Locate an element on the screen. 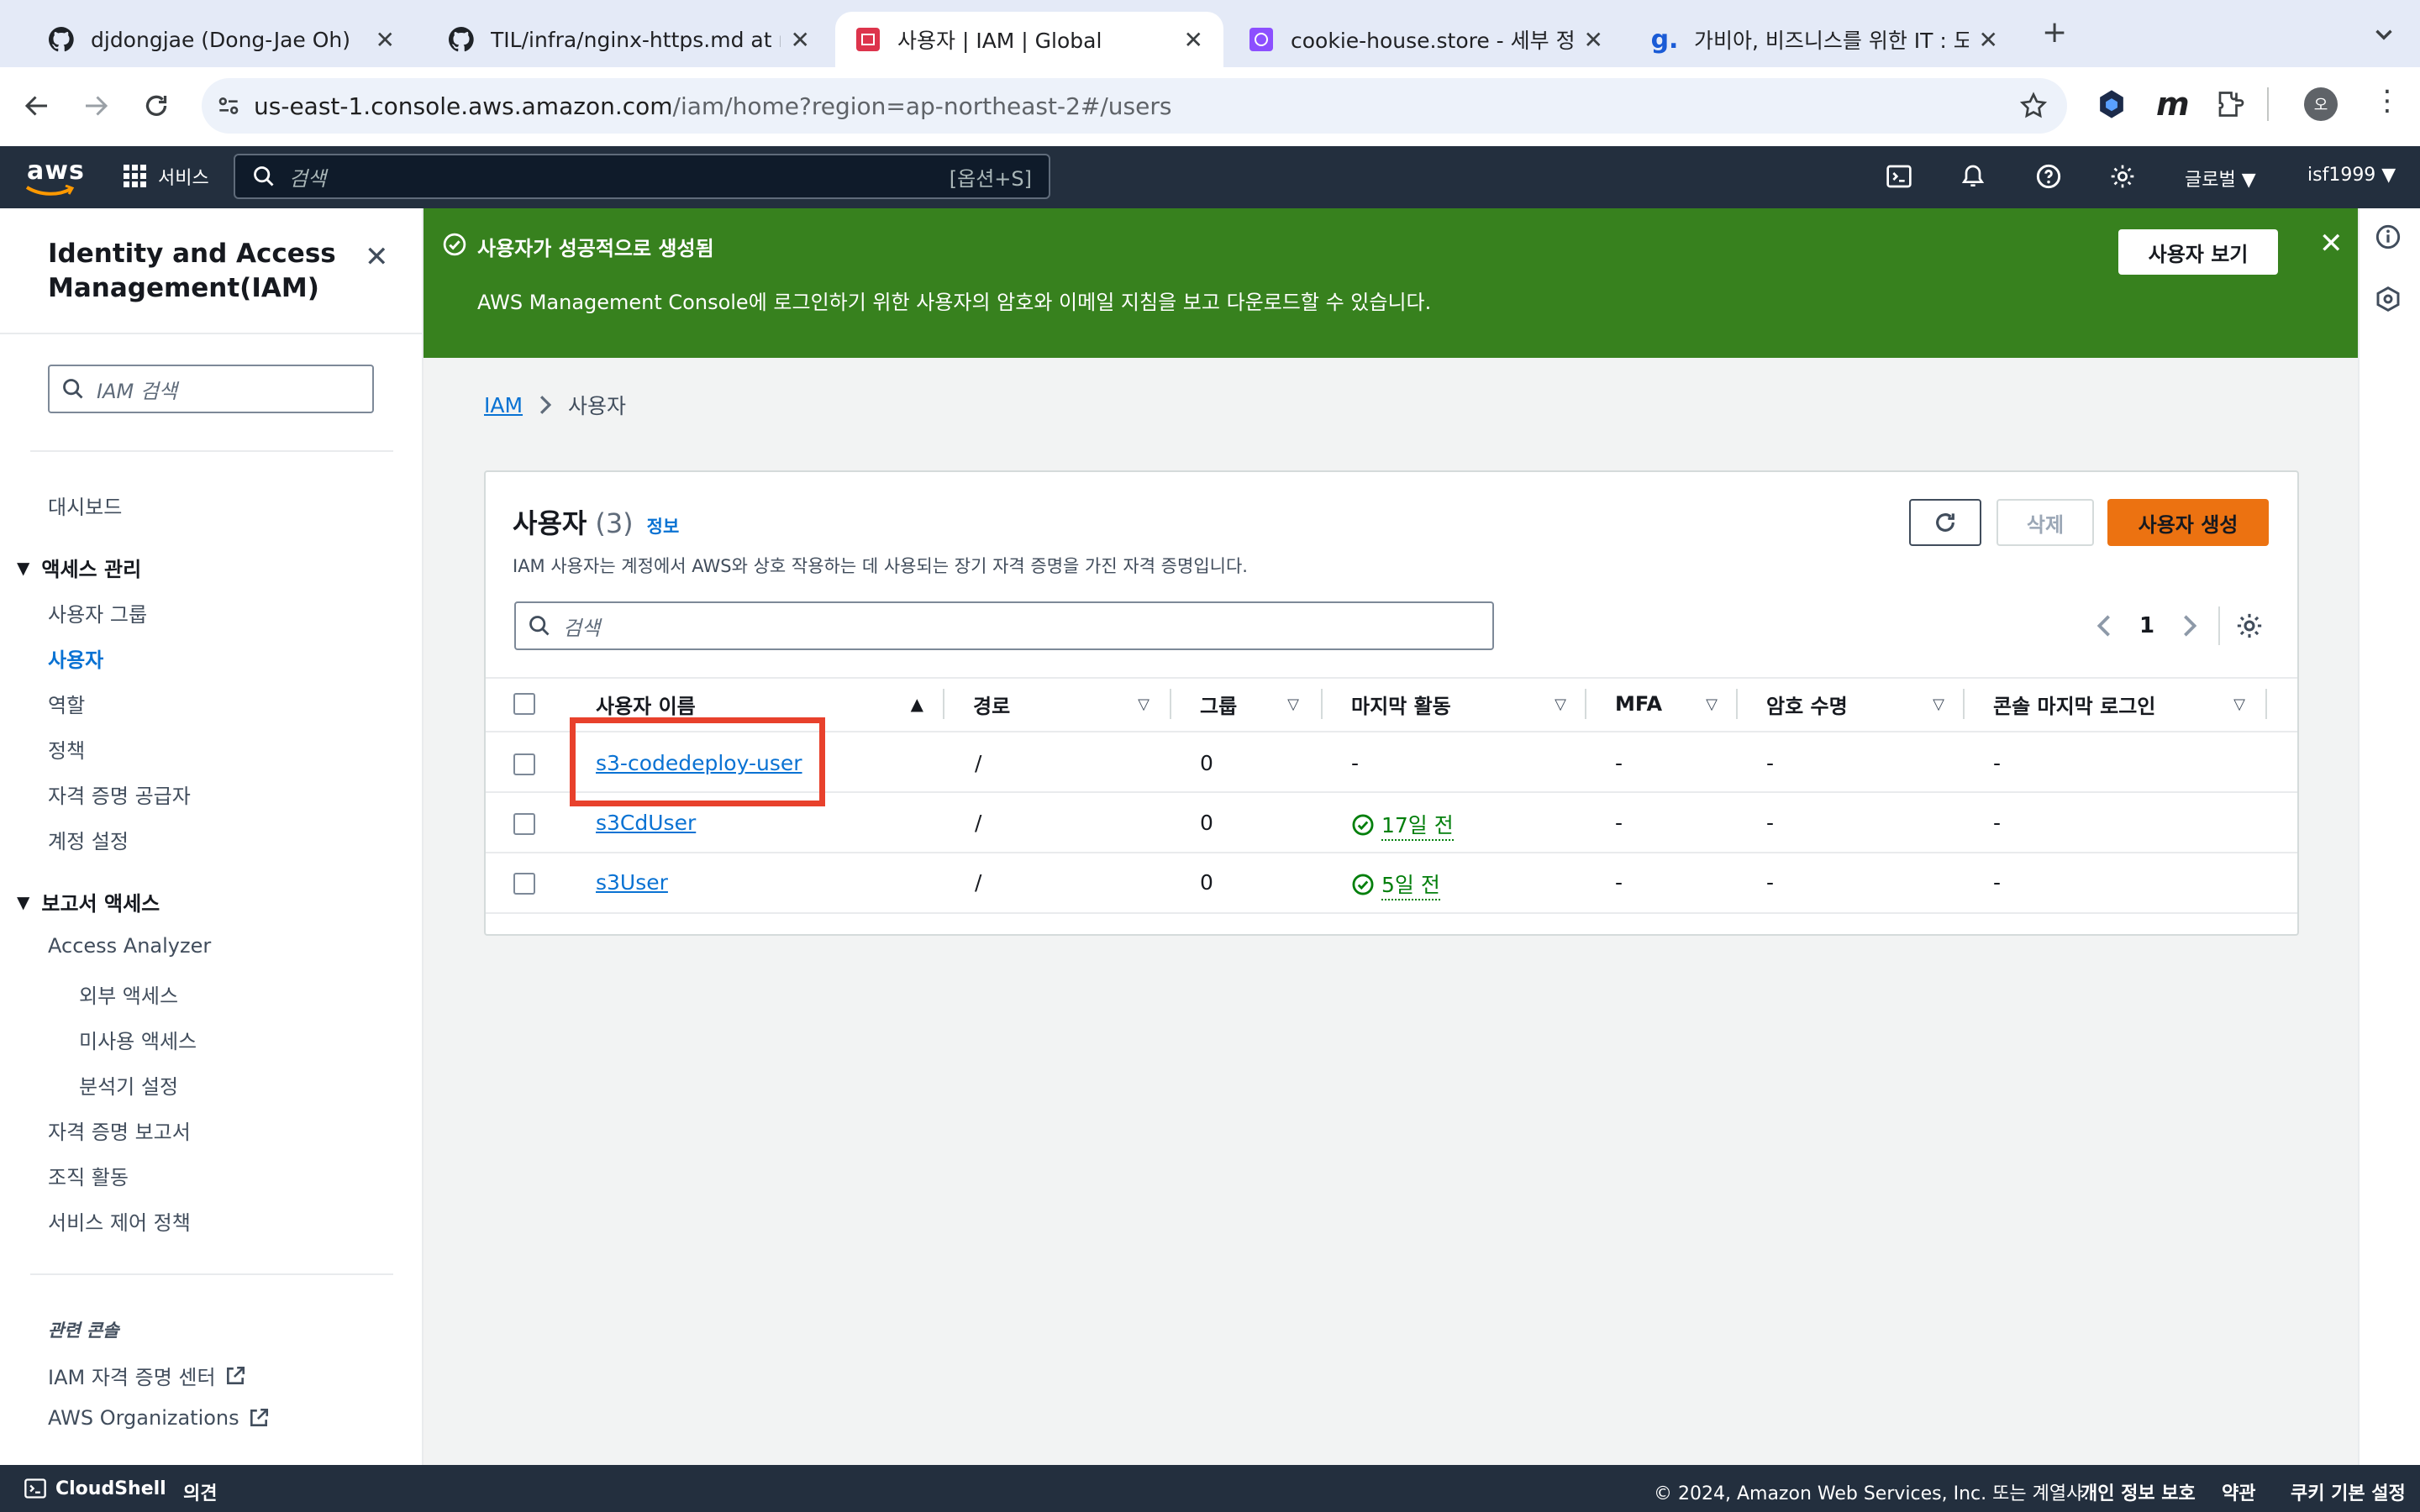 The image size is (2420, 1512). close-sidebar-icon: ✕ is located at coordinates (377, 257).